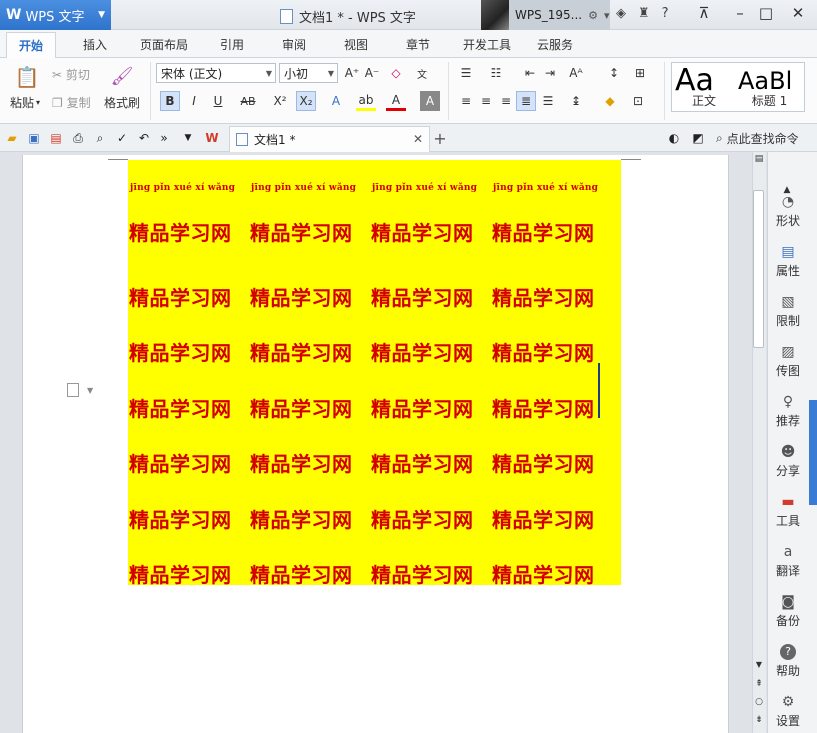  Describe the element at coordinates (614, 73) in the screenshot. I see `sort-icon: ↕` at that location.